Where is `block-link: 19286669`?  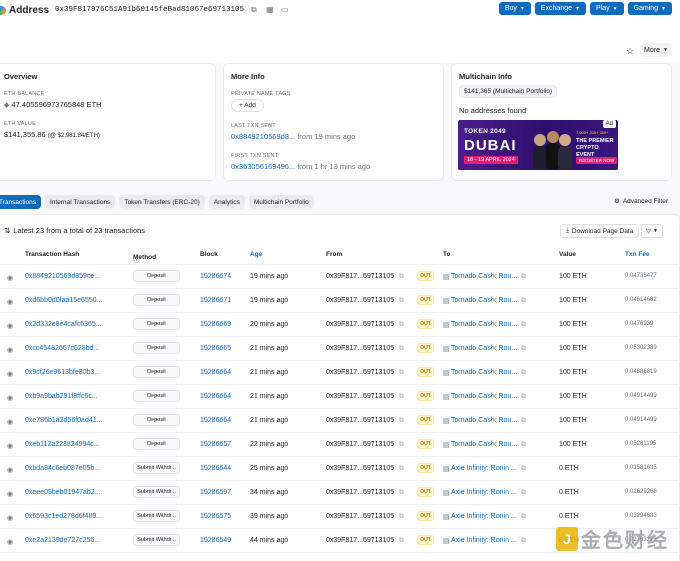
block-link: 19286669 is located at coordinates (215, 324).